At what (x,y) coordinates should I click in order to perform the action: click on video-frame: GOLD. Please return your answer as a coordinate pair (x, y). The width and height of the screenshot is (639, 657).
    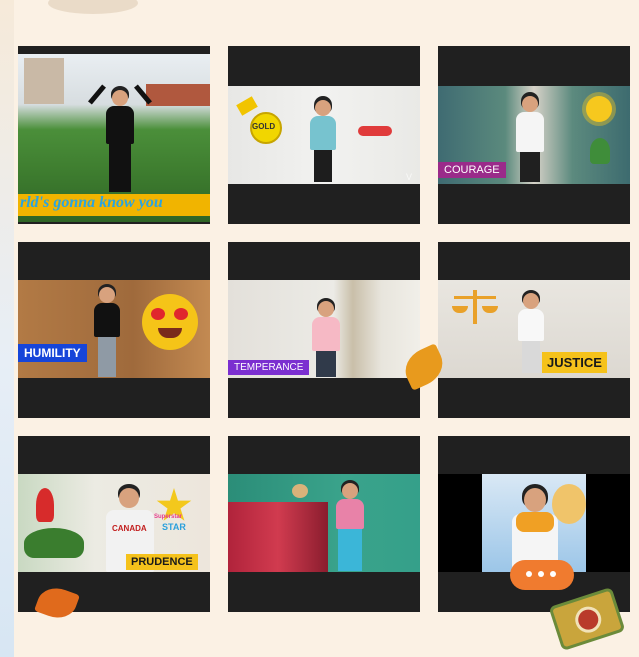
    Looking at the image, I should click on (324, 135).